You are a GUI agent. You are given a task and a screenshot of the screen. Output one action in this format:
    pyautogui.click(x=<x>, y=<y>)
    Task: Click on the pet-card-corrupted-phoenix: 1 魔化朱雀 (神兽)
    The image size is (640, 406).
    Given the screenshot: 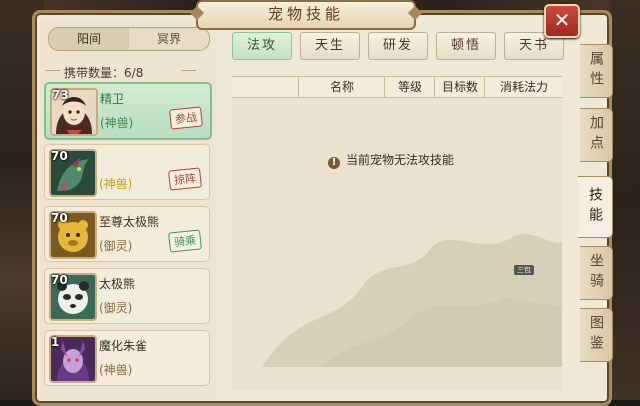 What is the action you would take?
    pyautogui.click(x=127, y=358)
    